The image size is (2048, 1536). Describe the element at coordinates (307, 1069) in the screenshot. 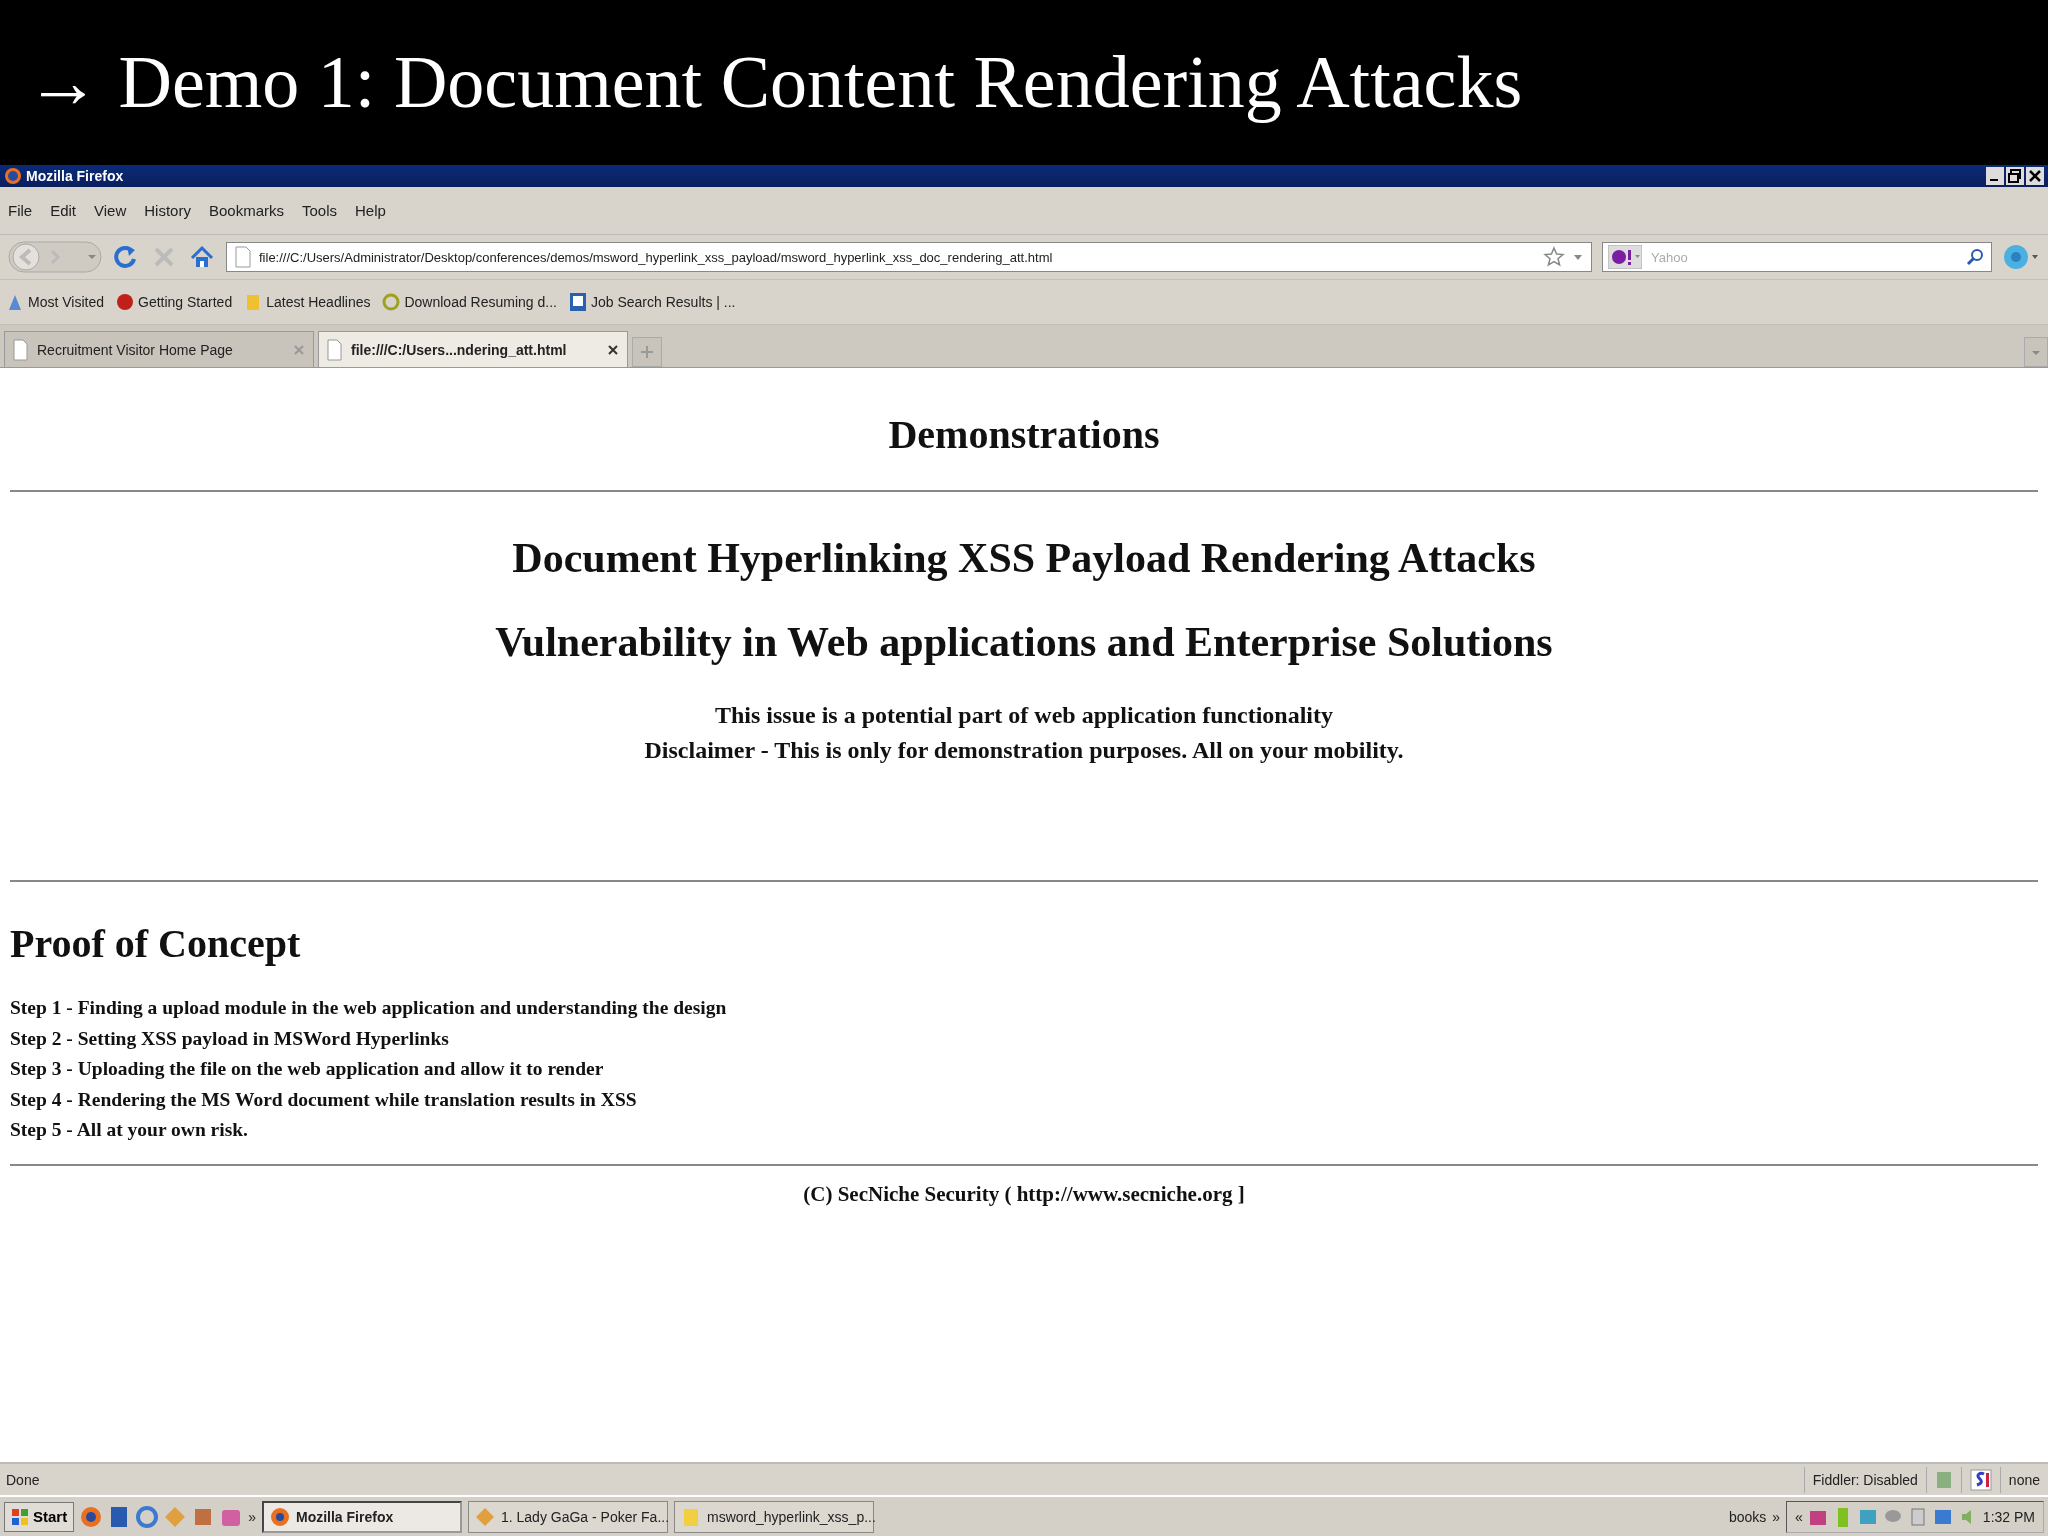

I see `step-text: Step 3 - Uploading the file on the web application and allow it to render` at that location.